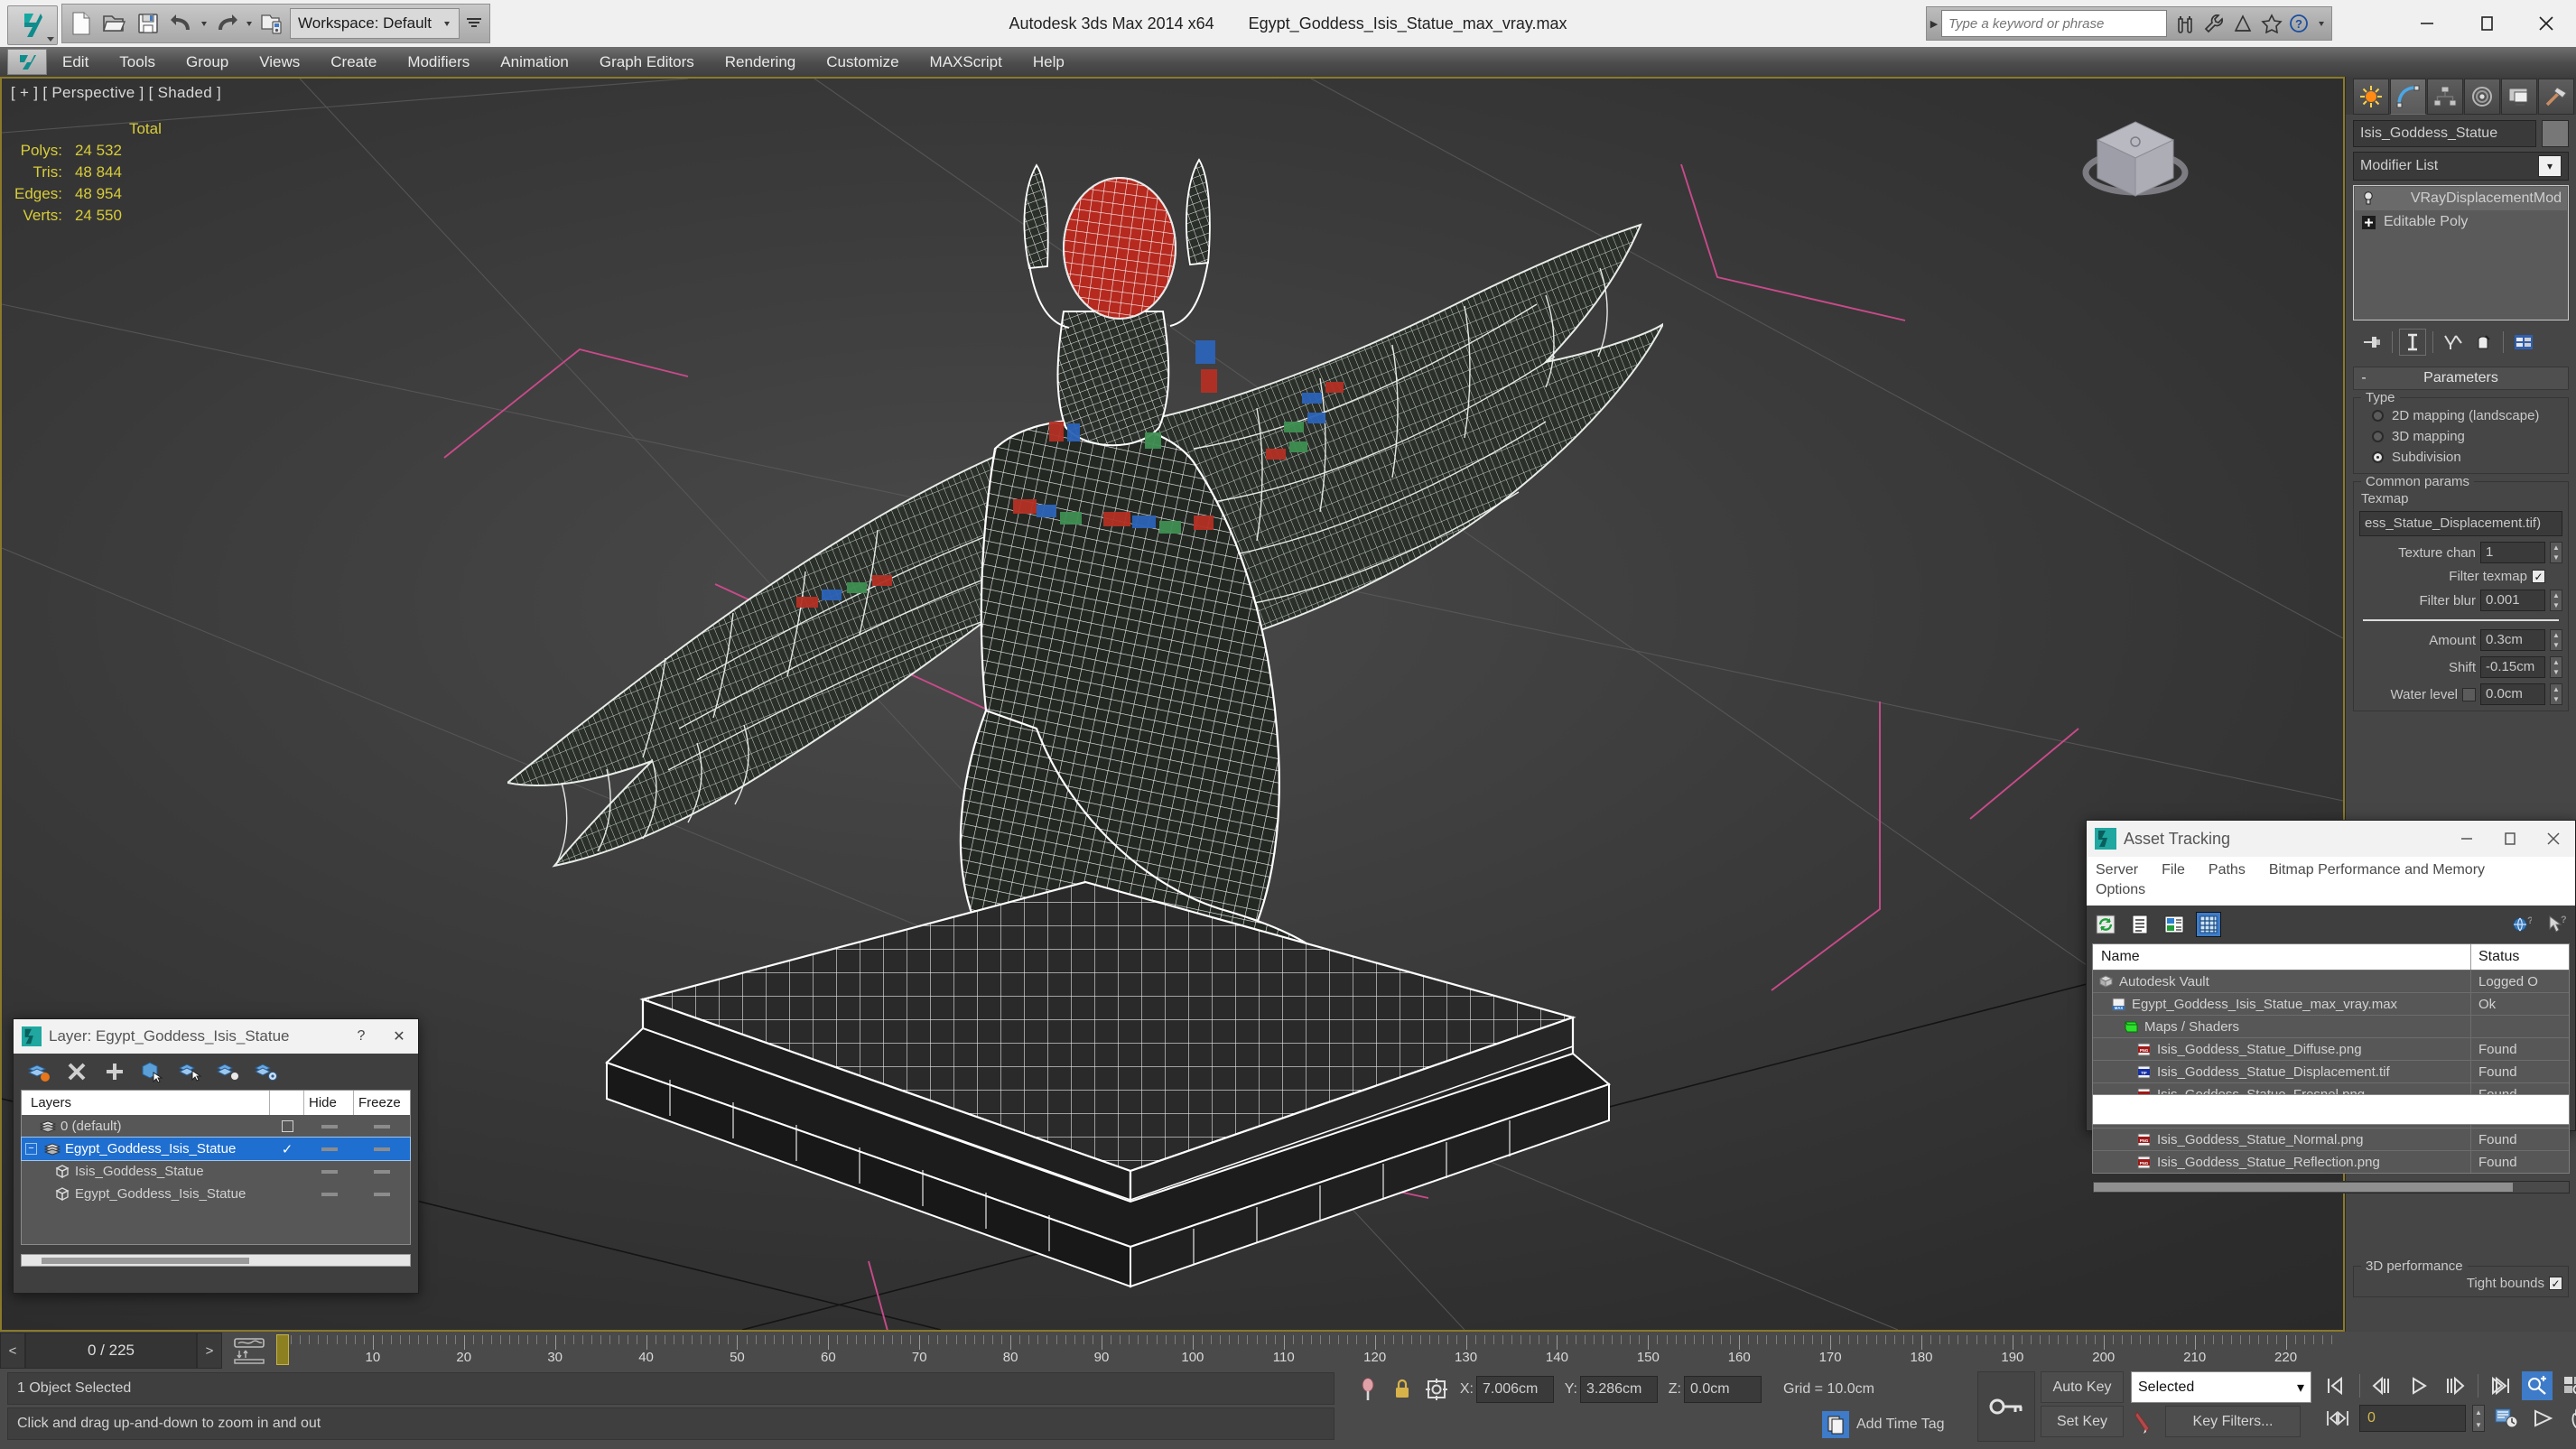  What do you see at coordinates (2173, 870) in the screenshot?
I see `asset-menu-file: File` at bounding box center [2173, 870].